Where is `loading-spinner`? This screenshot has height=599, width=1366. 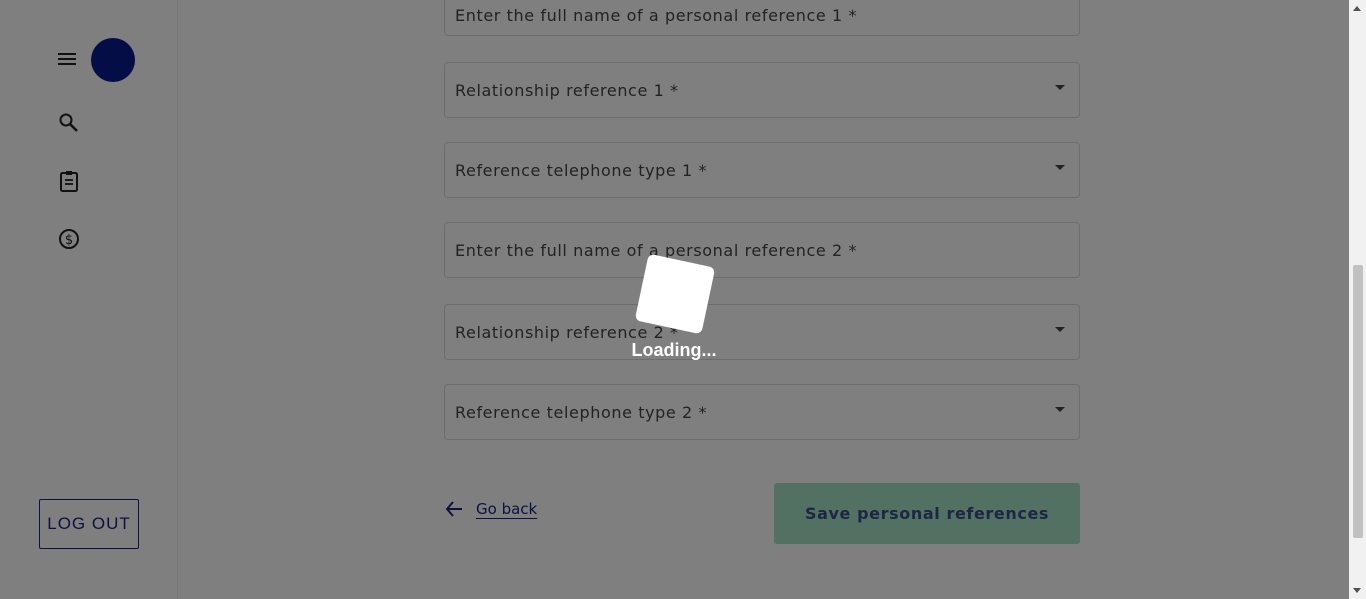
loading-spinner is located at coordinates (675, 294).